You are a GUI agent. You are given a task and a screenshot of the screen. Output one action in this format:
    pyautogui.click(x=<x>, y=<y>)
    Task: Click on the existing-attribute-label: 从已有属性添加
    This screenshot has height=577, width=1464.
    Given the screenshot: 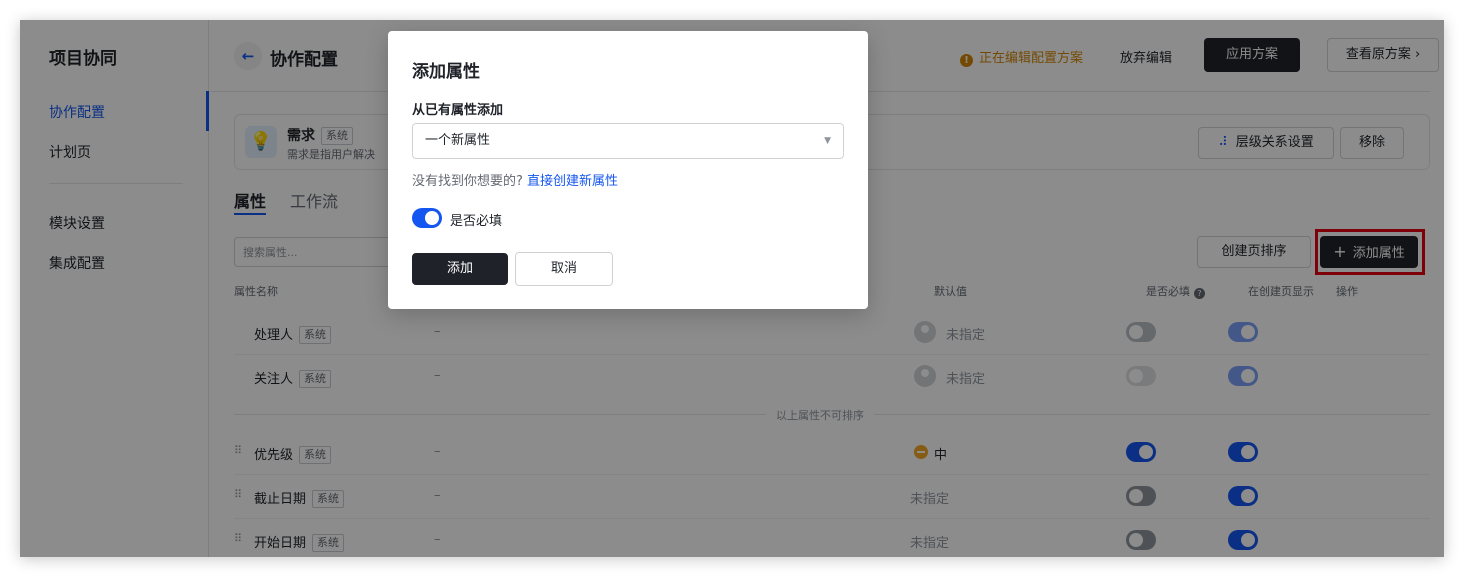 What is the action you would take?
    pyautogui.click(x=458, y=110)
    